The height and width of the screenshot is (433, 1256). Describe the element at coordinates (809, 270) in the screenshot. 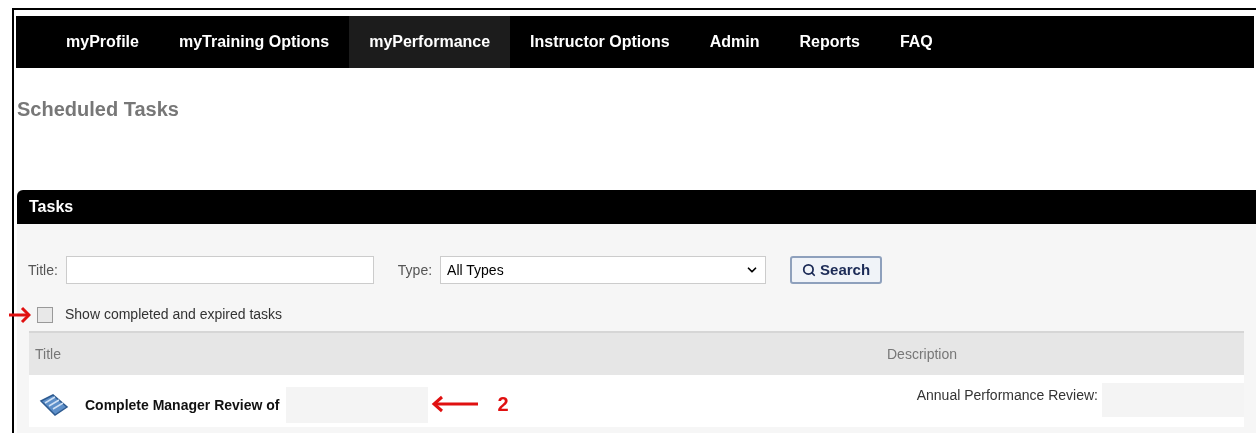

I see `search-icon` at that location.